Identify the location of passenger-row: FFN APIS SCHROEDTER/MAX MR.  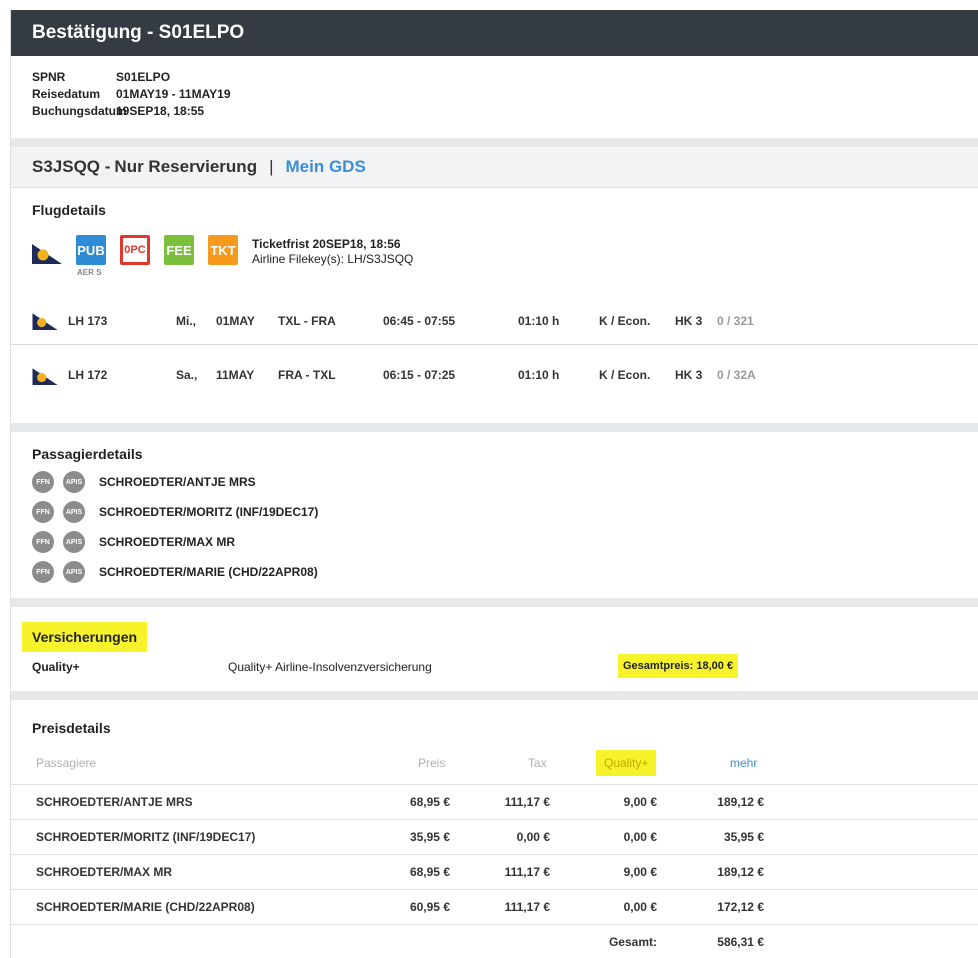
(133, 542).